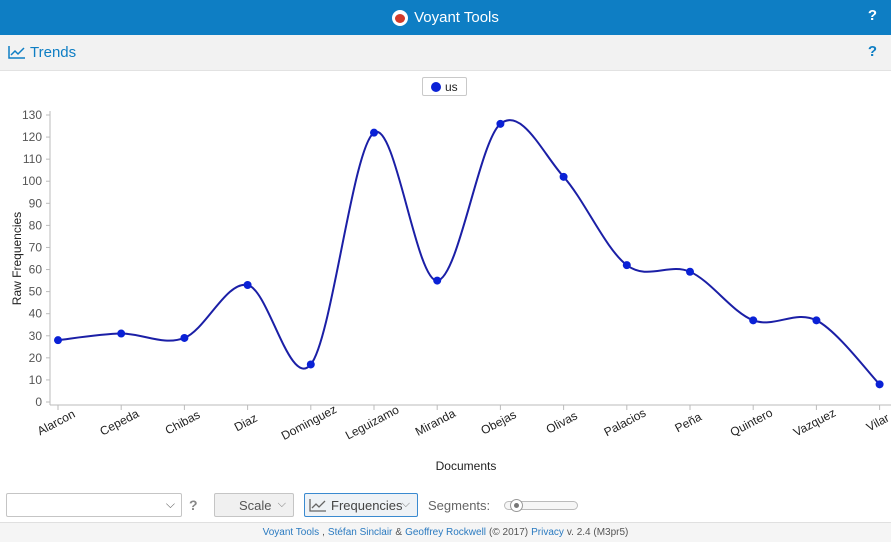  I want to click on data-point-cepeda, so click(121, 333).